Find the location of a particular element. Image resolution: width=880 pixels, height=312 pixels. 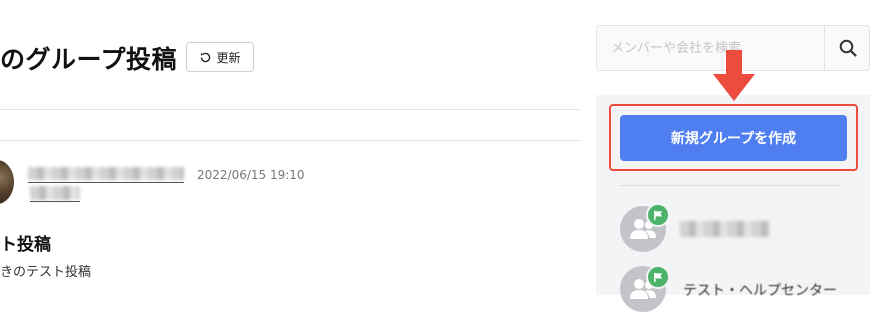

refresh-icon is located at coordinates (206, 57).